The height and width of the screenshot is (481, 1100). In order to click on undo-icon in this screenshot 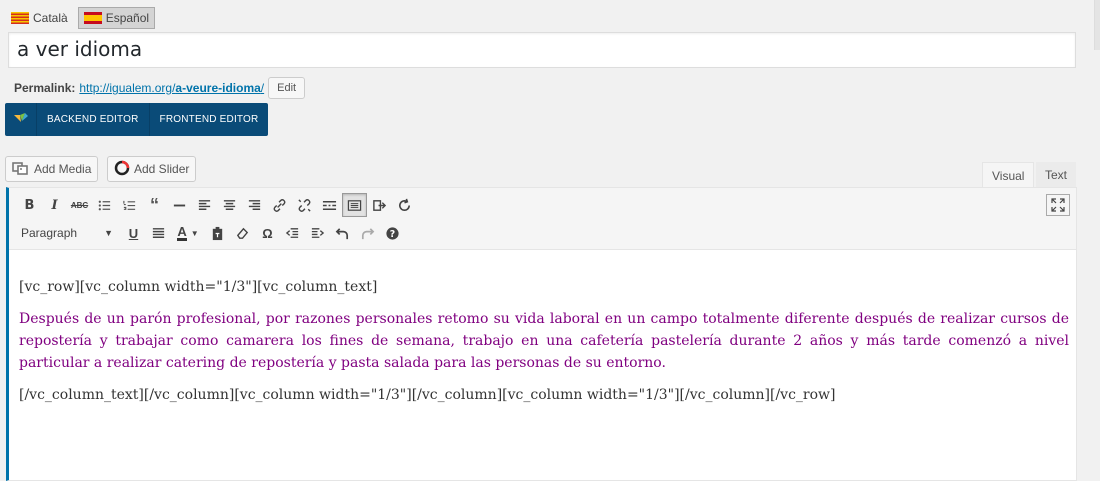, I will do `click(342, 233)`.